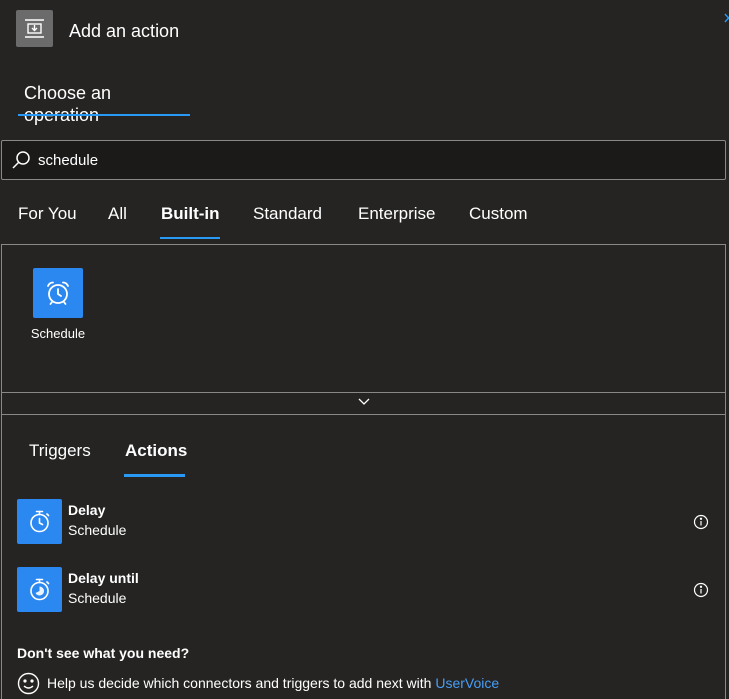  What do you see at coordinates (287, 214) in the screenshot?
I see `tab-standard: Standard` at bounding box center [287, 214].